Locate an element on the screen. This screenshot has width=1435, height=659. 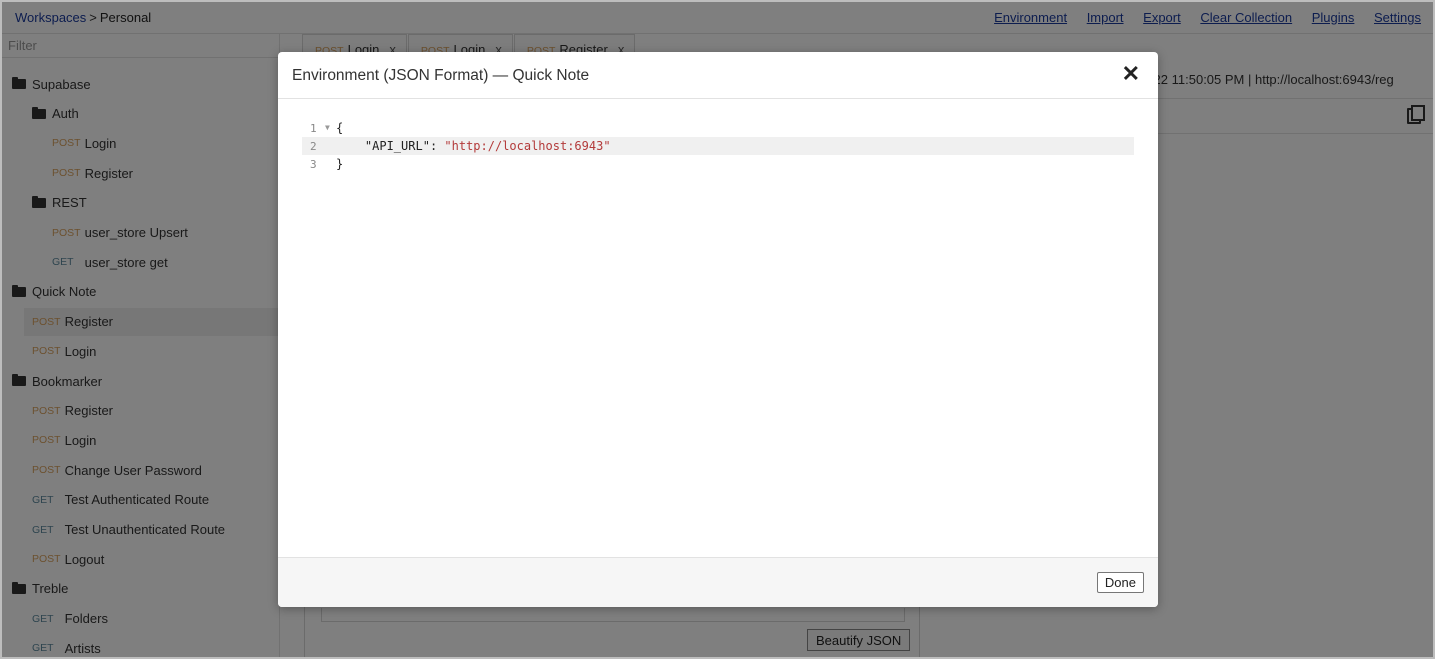
code-text: "API_URL": "http://localhost:6943" is located at coordinates (473, 146).